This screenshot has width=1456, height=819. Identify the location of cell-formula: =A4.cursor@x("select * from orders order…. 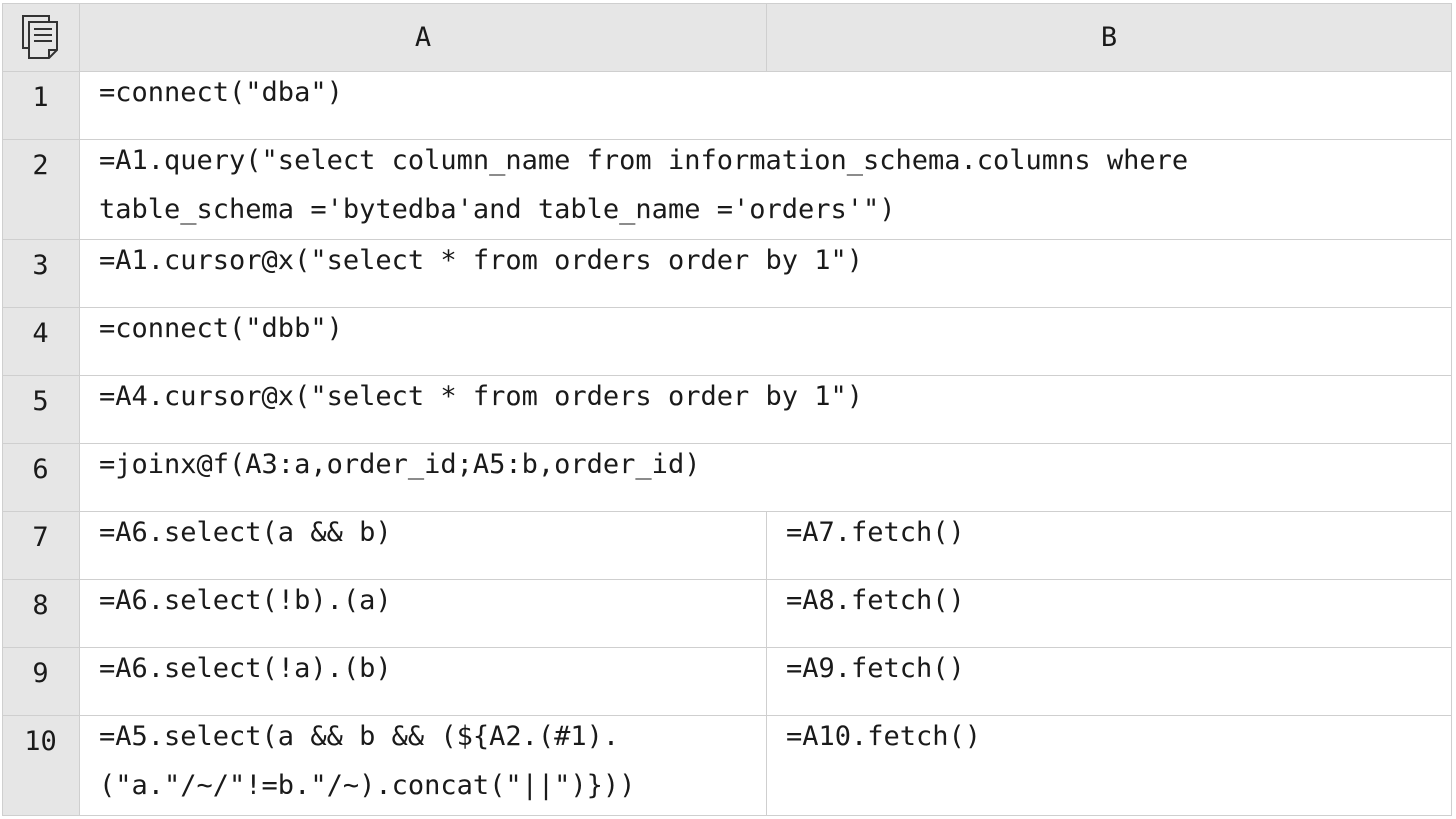
(481, 396).